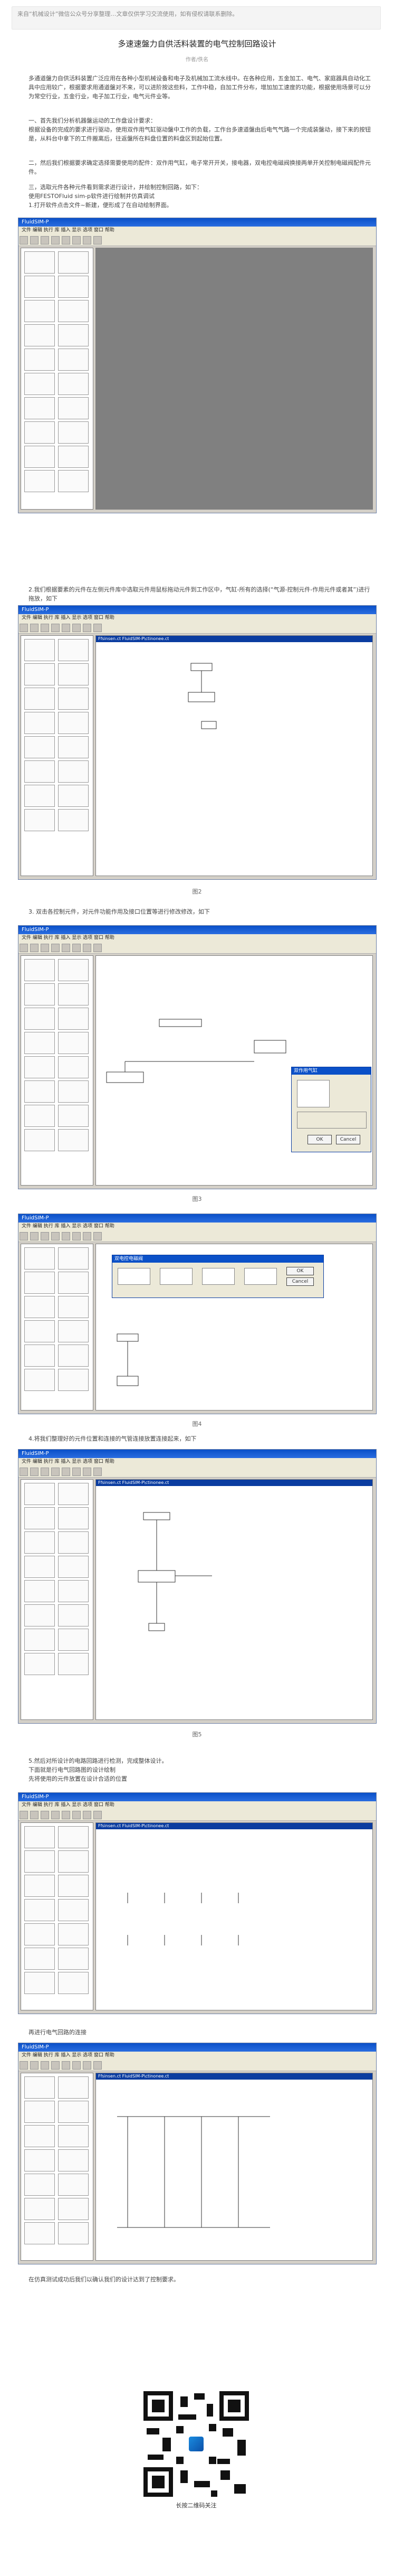  Describe the element at coordinates (119, 911) in the screenshot. I see `paragraph-step3: 3. 双击各控制元件，对元件功能作用及接口位置等进行修改修改，如下` at that location.